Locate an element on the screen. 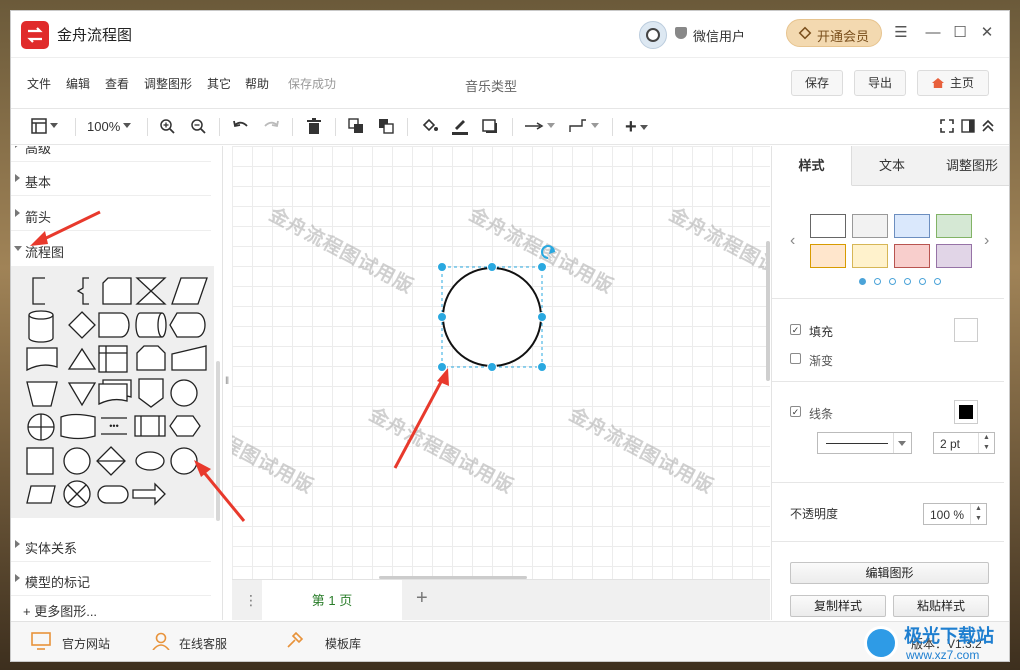 This screenshot has height=670, width=1020. menu-view: 查看 is located at coordinates (117, 83).